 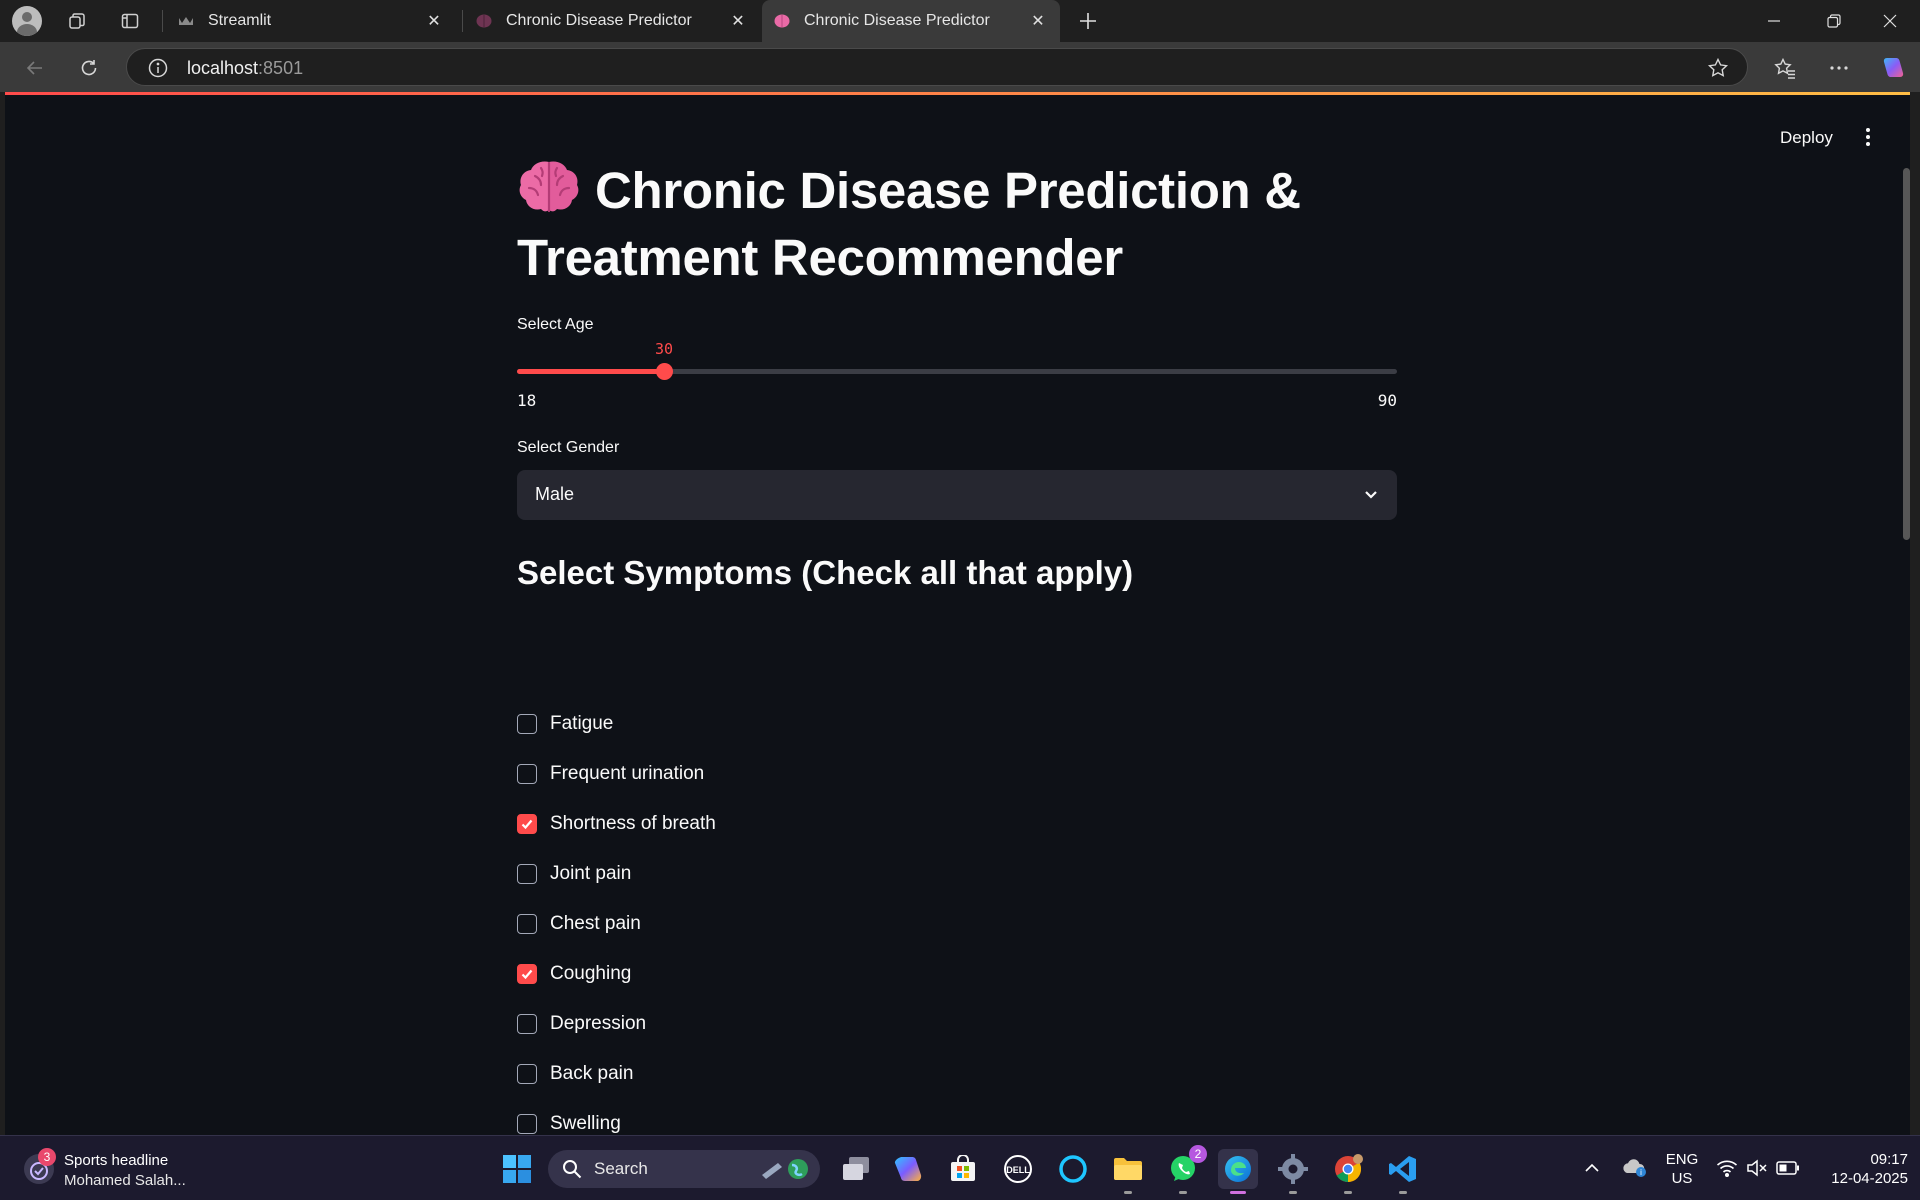 What do you see at coordinates (27, 21) in the screenshot?
I see `profile-avatar` at bounding box center [27, 21].